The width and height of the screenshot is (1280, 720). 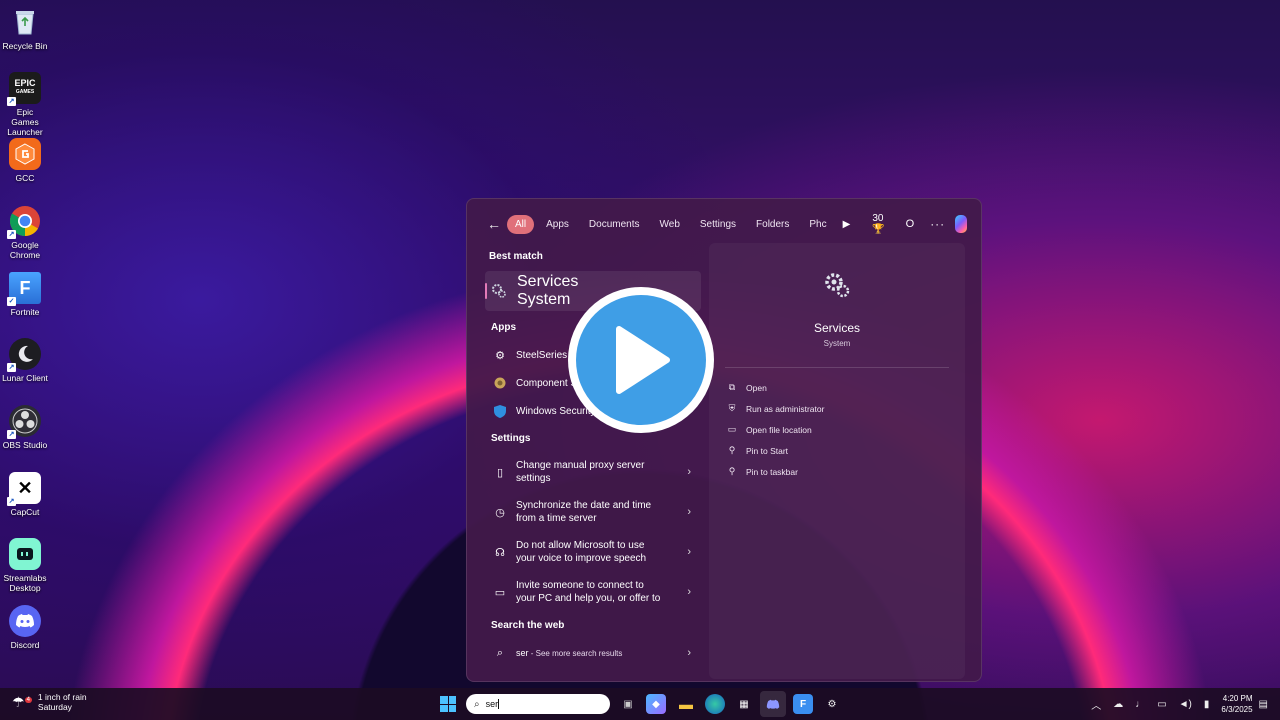 I want to click on shield-icon, so click(x=500, y=411).